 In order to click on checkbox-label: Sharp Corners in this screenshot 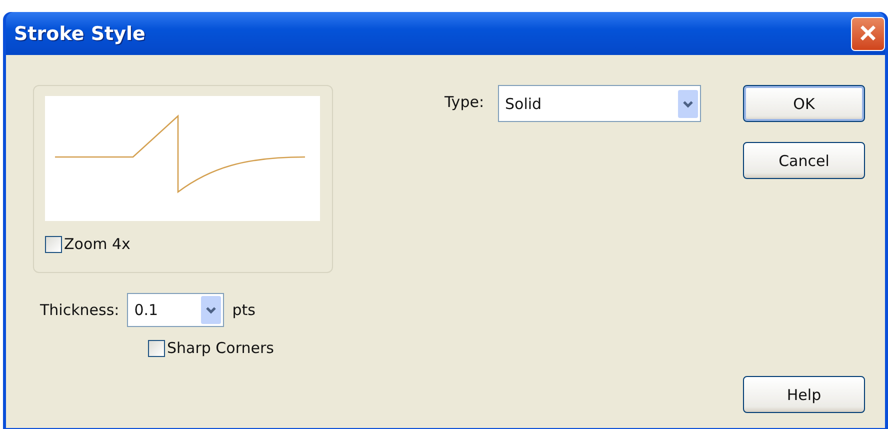, I will do `click(220, 348)`.